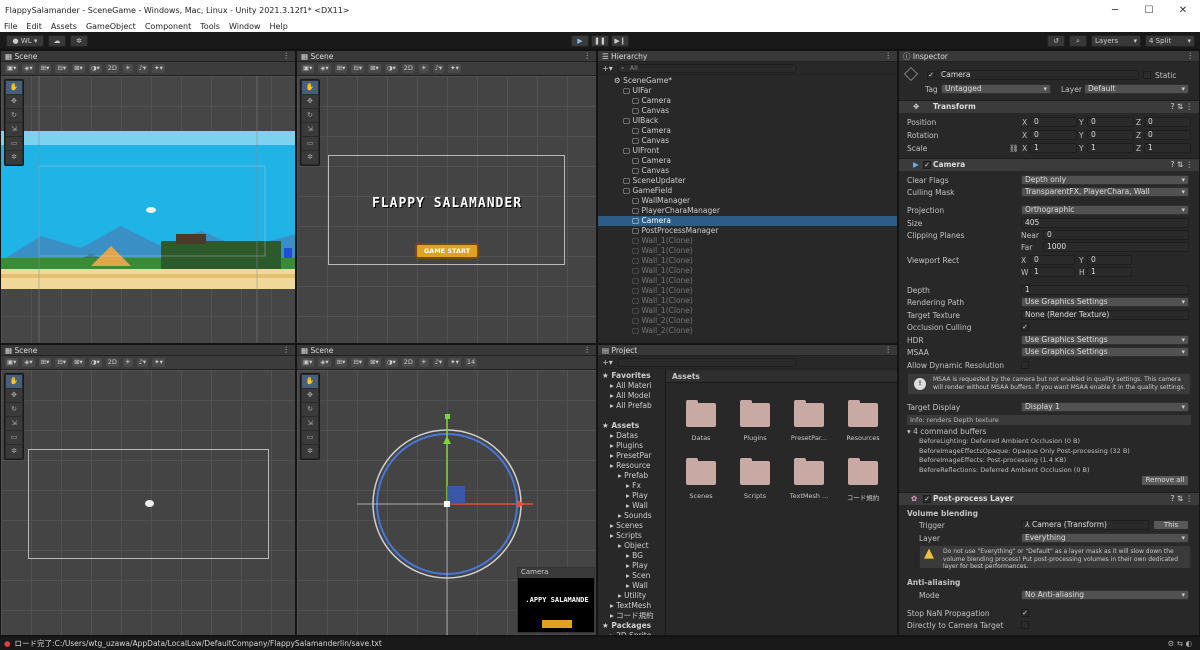 The width and height of the screenshot is (1200, 650). What do you see at coordinates (168, 26) in the screenshot?
I see `menu-component: Component` at bounding box center [168, 26].